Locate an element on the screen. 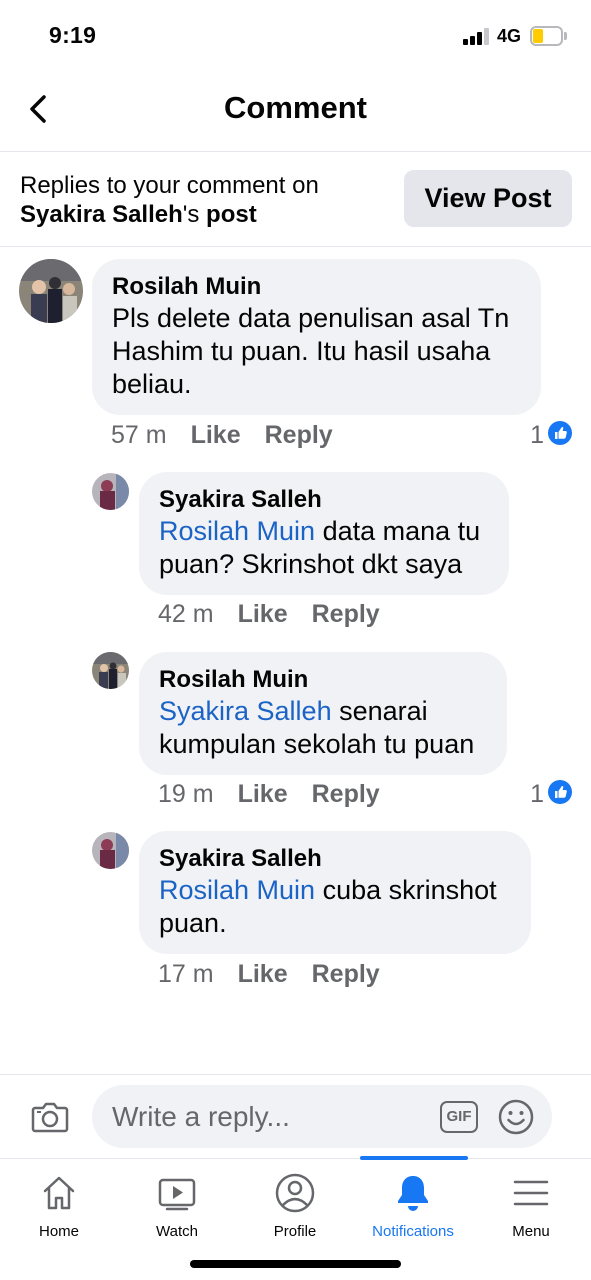 Image resolution: width=591 pixels, height=1280 pixels. comment-actions: 42 m Like Reply is located at coordinates (281, 614).